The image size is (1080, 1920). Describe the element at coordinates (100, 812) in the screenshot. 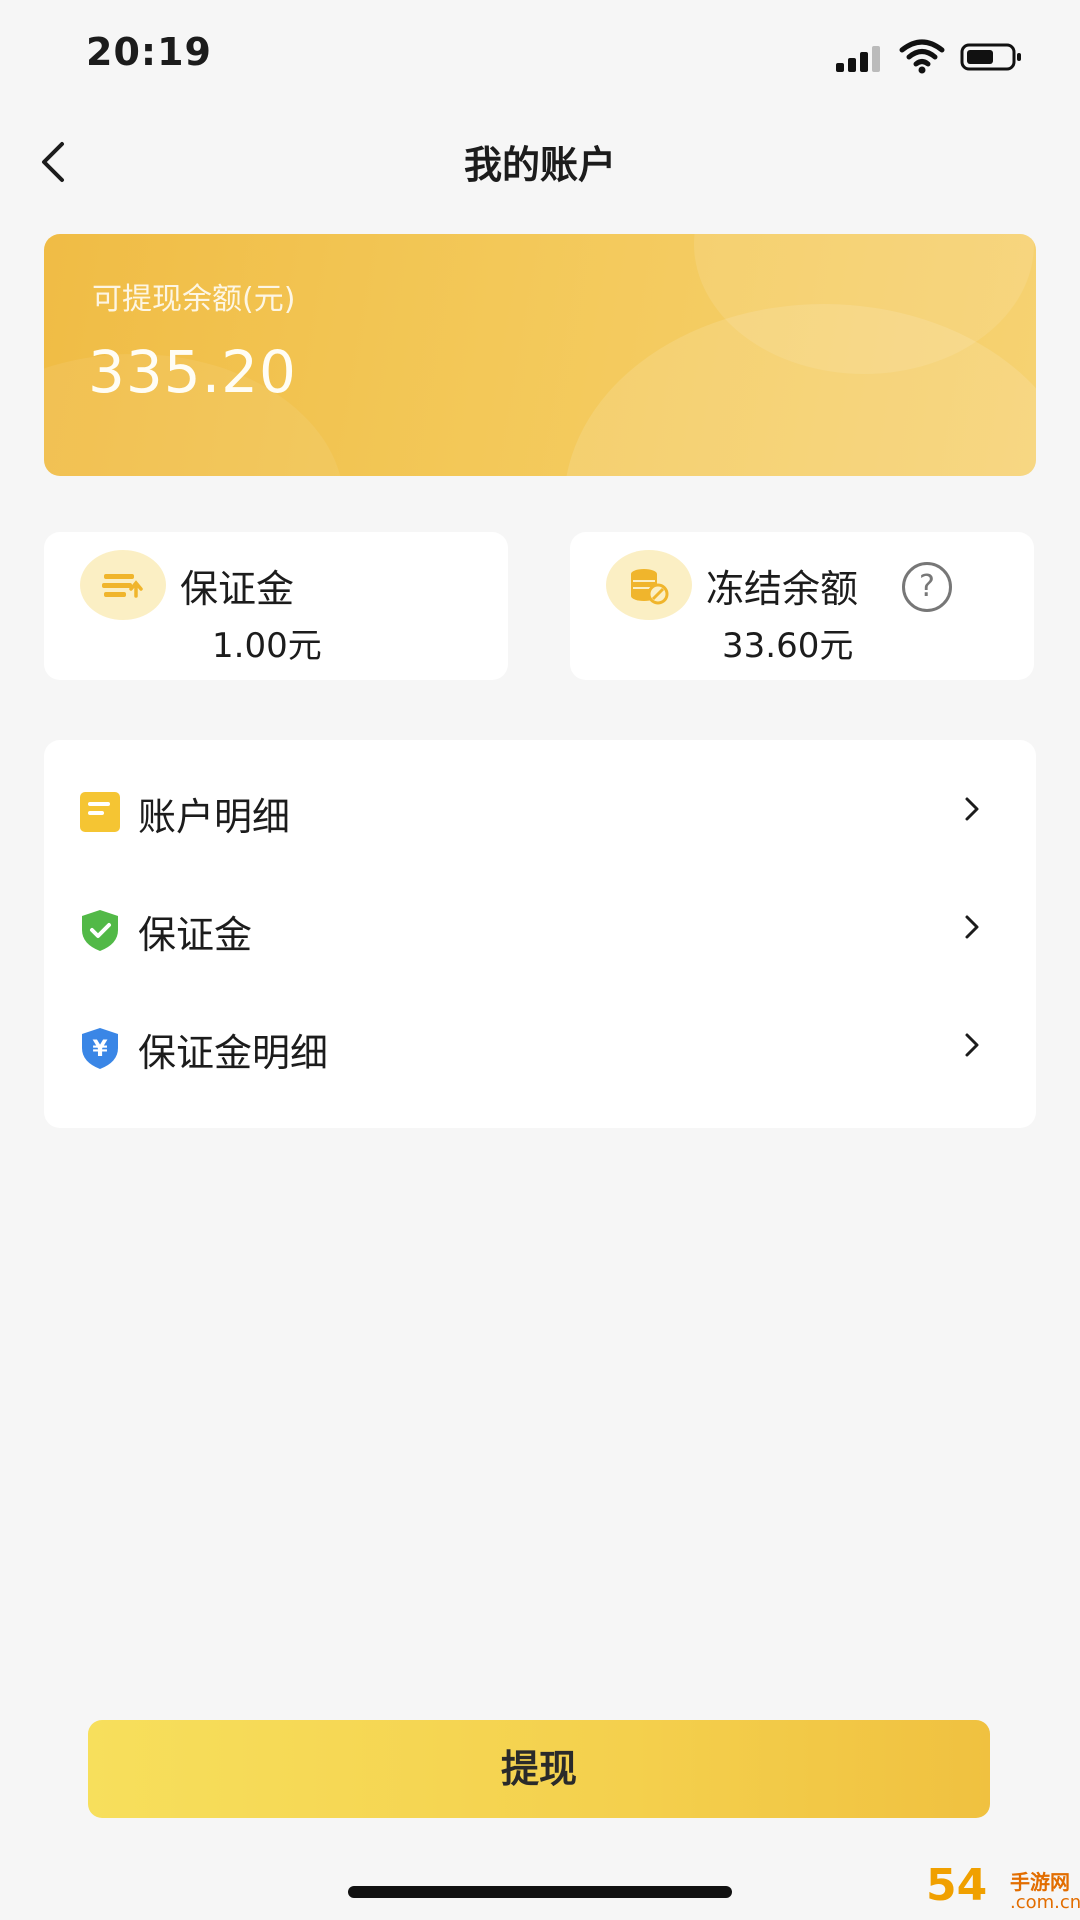

I see `document-icon` at that location.